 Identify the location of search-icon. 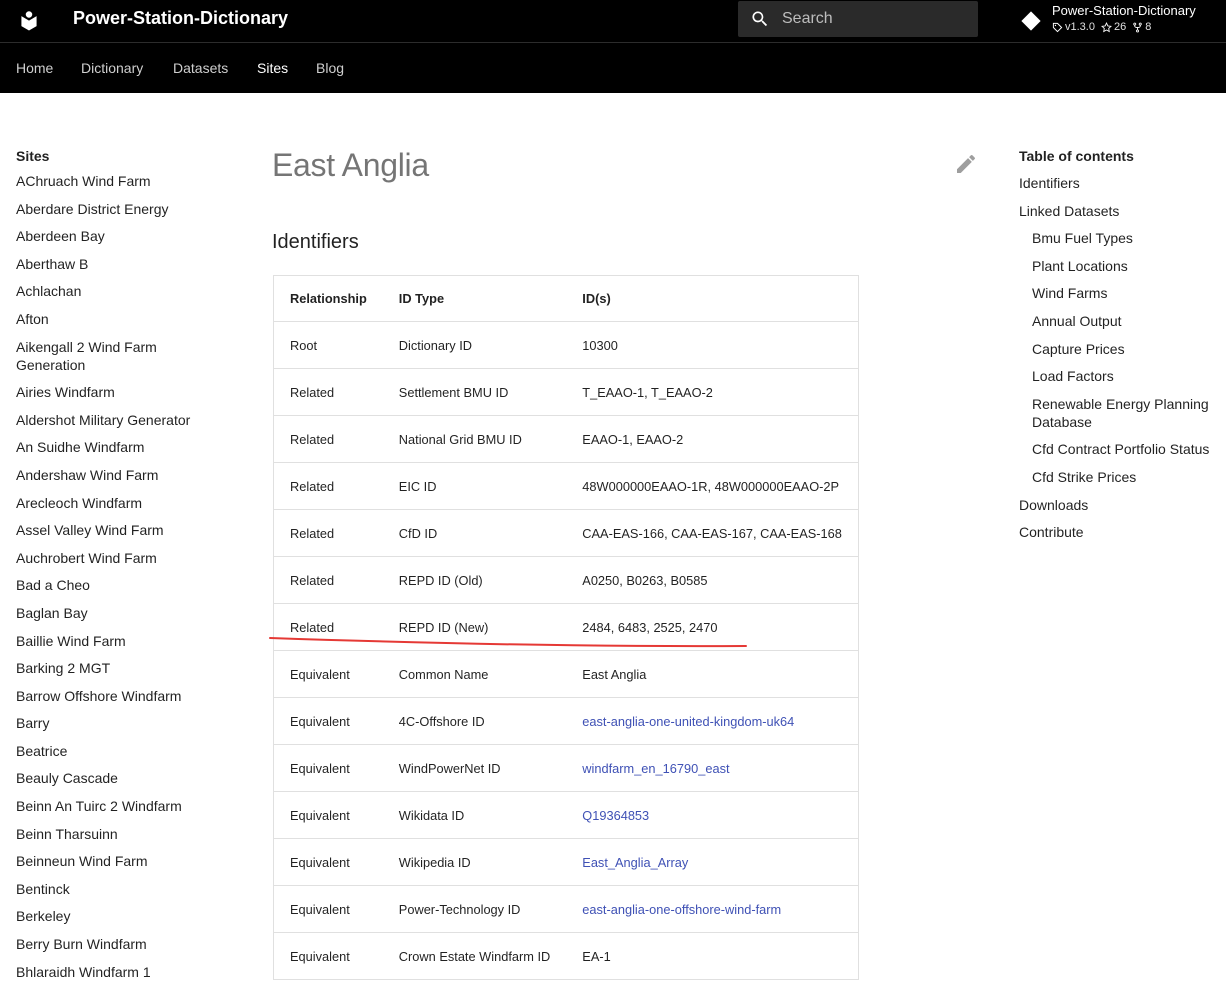
(760, 19).